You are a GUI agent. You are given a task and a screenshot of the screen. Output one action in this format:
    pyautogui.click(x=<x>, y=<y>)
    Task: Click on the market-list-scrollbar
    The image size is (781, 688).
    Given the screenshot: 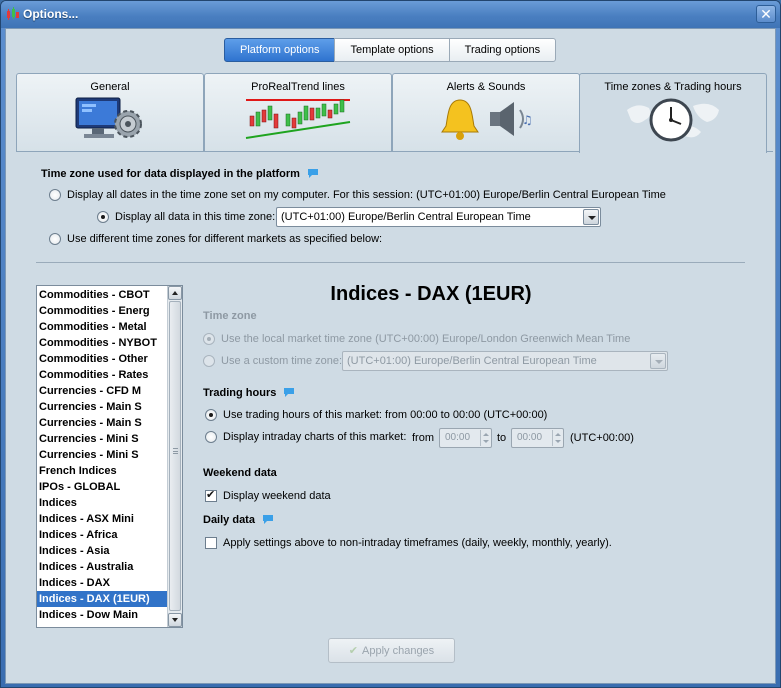 What is the action you would take?
    pyautogui.click(x=174, y=456)
    